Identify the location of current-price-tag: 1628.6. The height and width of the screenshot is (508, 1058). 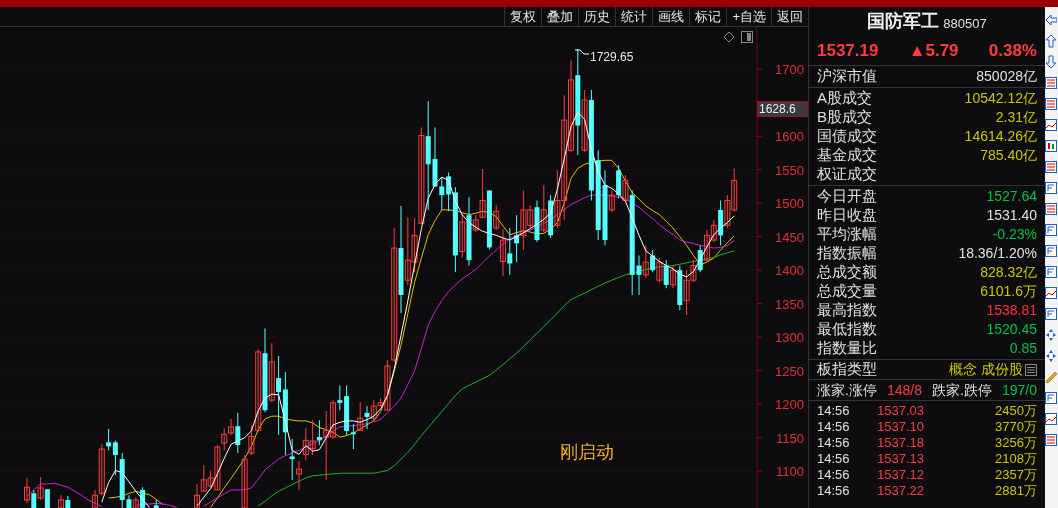
(782, 109).